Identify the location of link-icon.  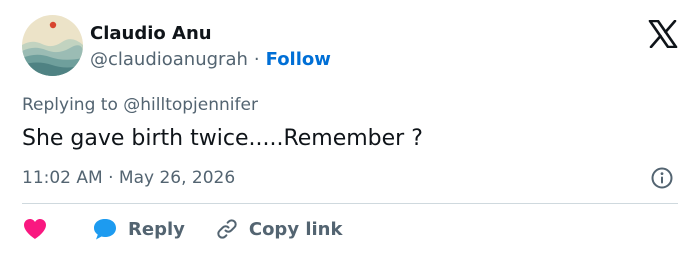
(227, 229).